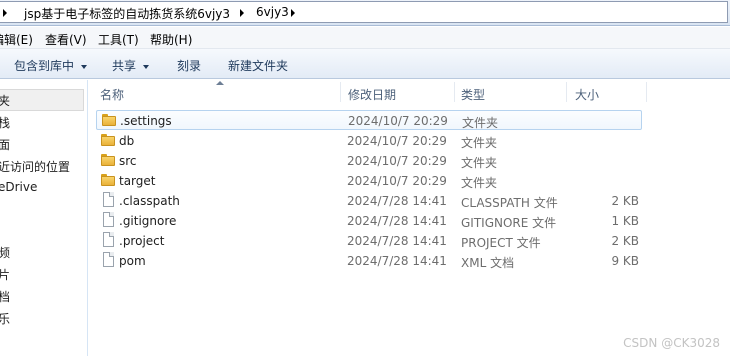 The image size is (730, 356). Describe the element at coordinates (473, 94) in the screenshot. I see `column-header-type: 类型` at that location.